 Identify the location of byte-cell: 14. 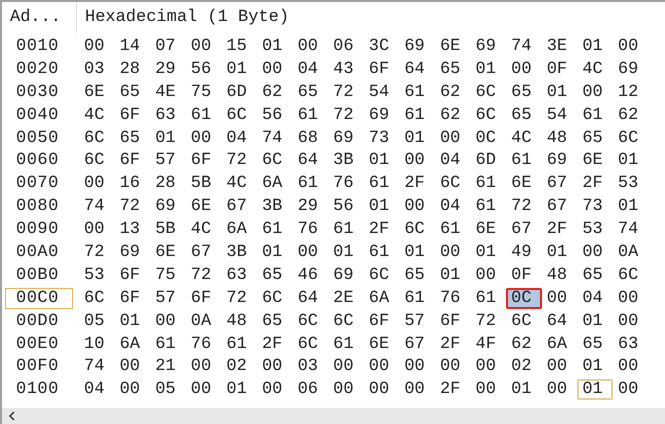
(132, 46).